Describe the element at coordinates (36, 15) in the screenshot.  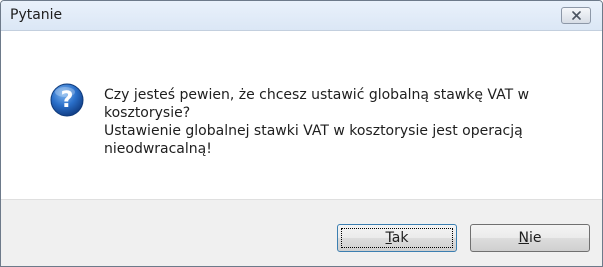
I see `window-title: Pytanie` at that location.